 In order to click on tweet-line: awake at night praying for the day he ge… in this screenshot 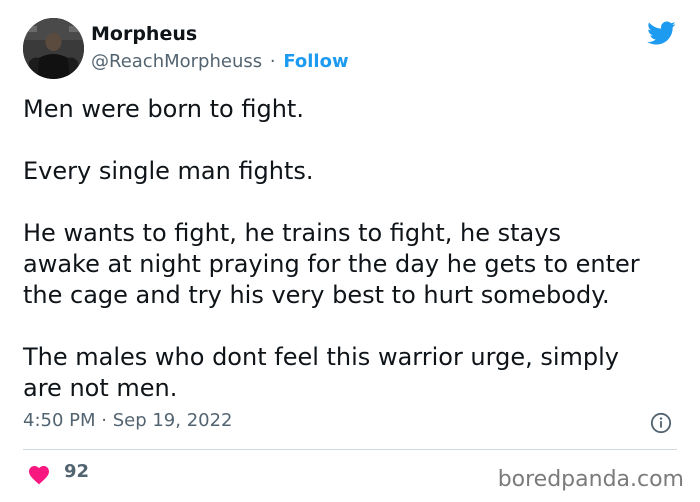, I will do `click(331, 264)`.